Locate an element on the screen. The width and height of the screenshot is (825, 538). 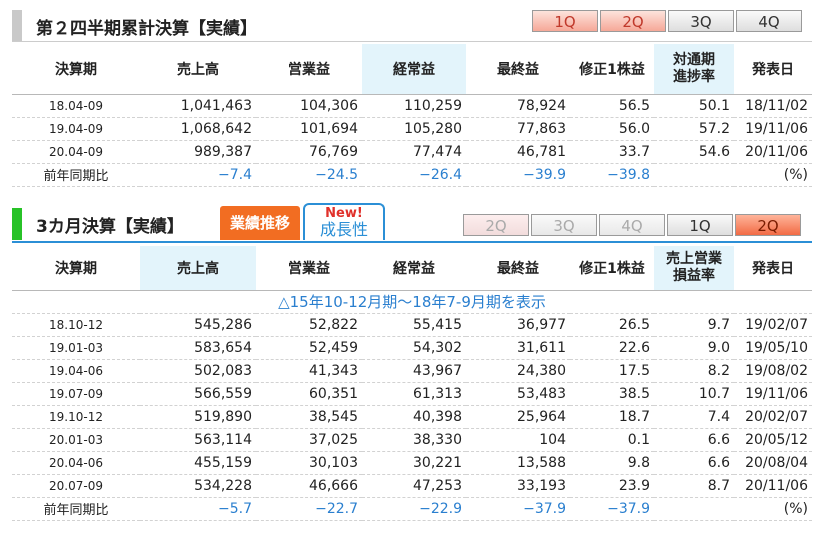
section-title: 第２四半期累計決算【実績】 is located at coordinates (146, 29).